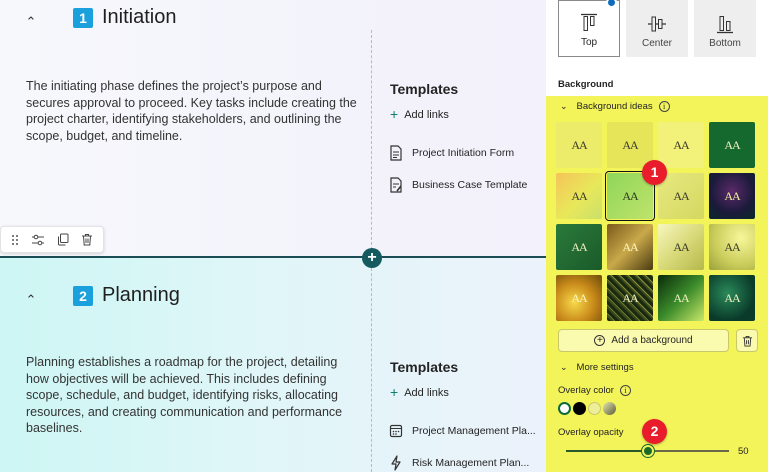 The height and width of the screenshot is (472, 768). I want to click on overlay-color-heading: Overlay color i, so click(594, 390).